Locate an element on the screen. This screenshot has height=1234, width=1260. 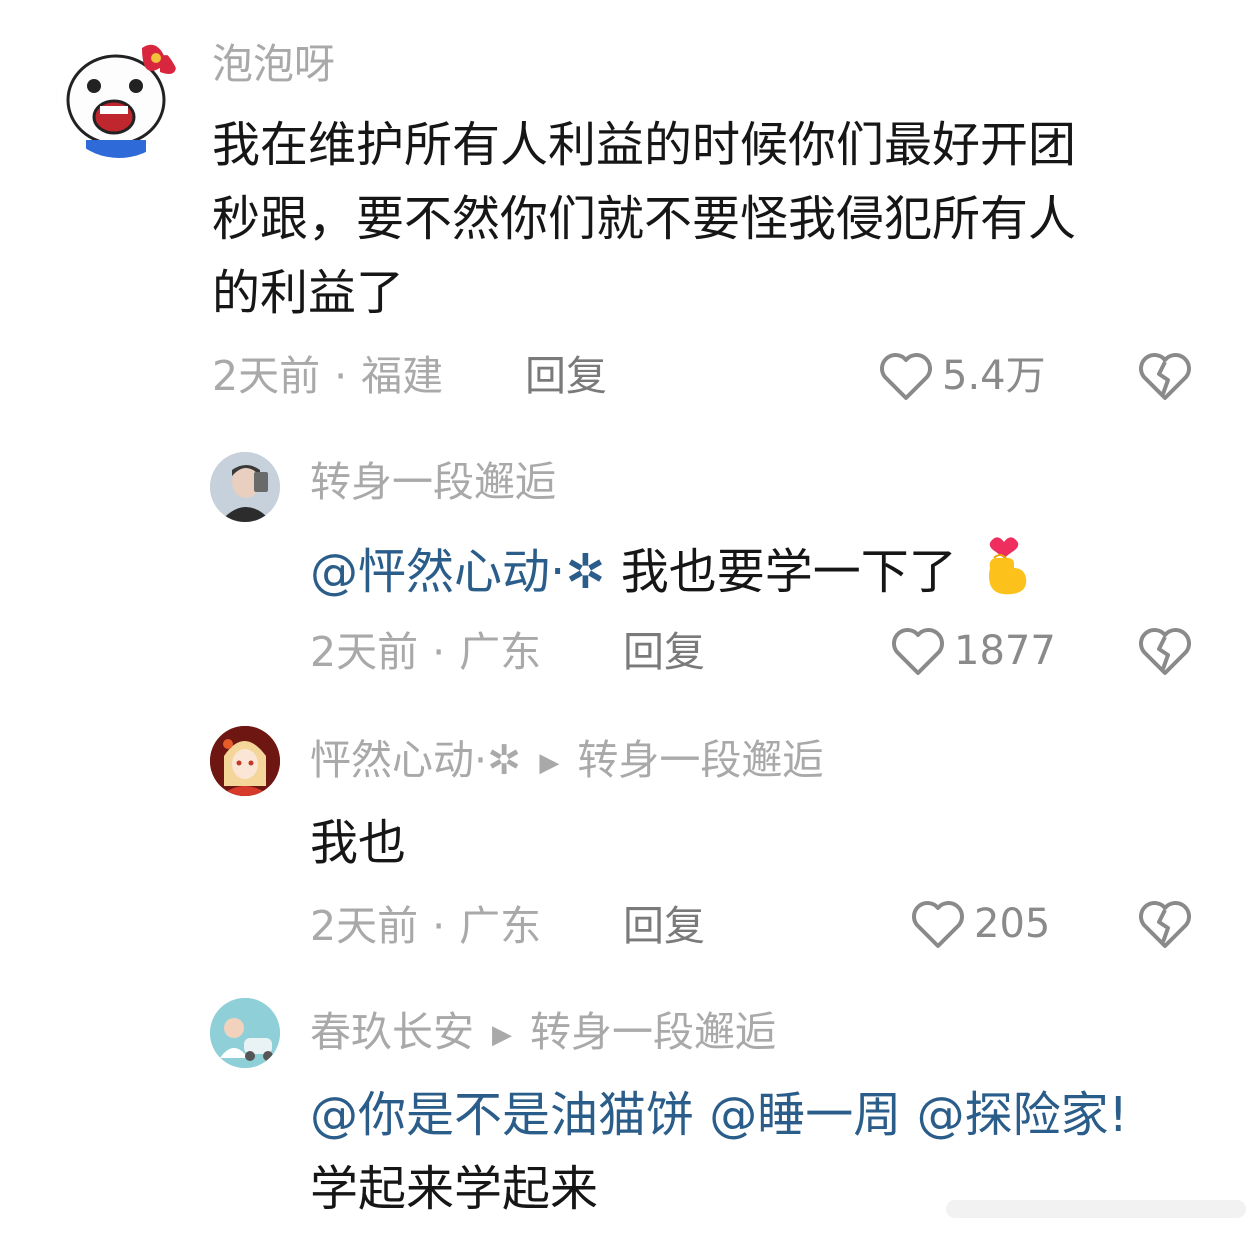
like-button: 5.4万 is located at coordinates (962, 376).